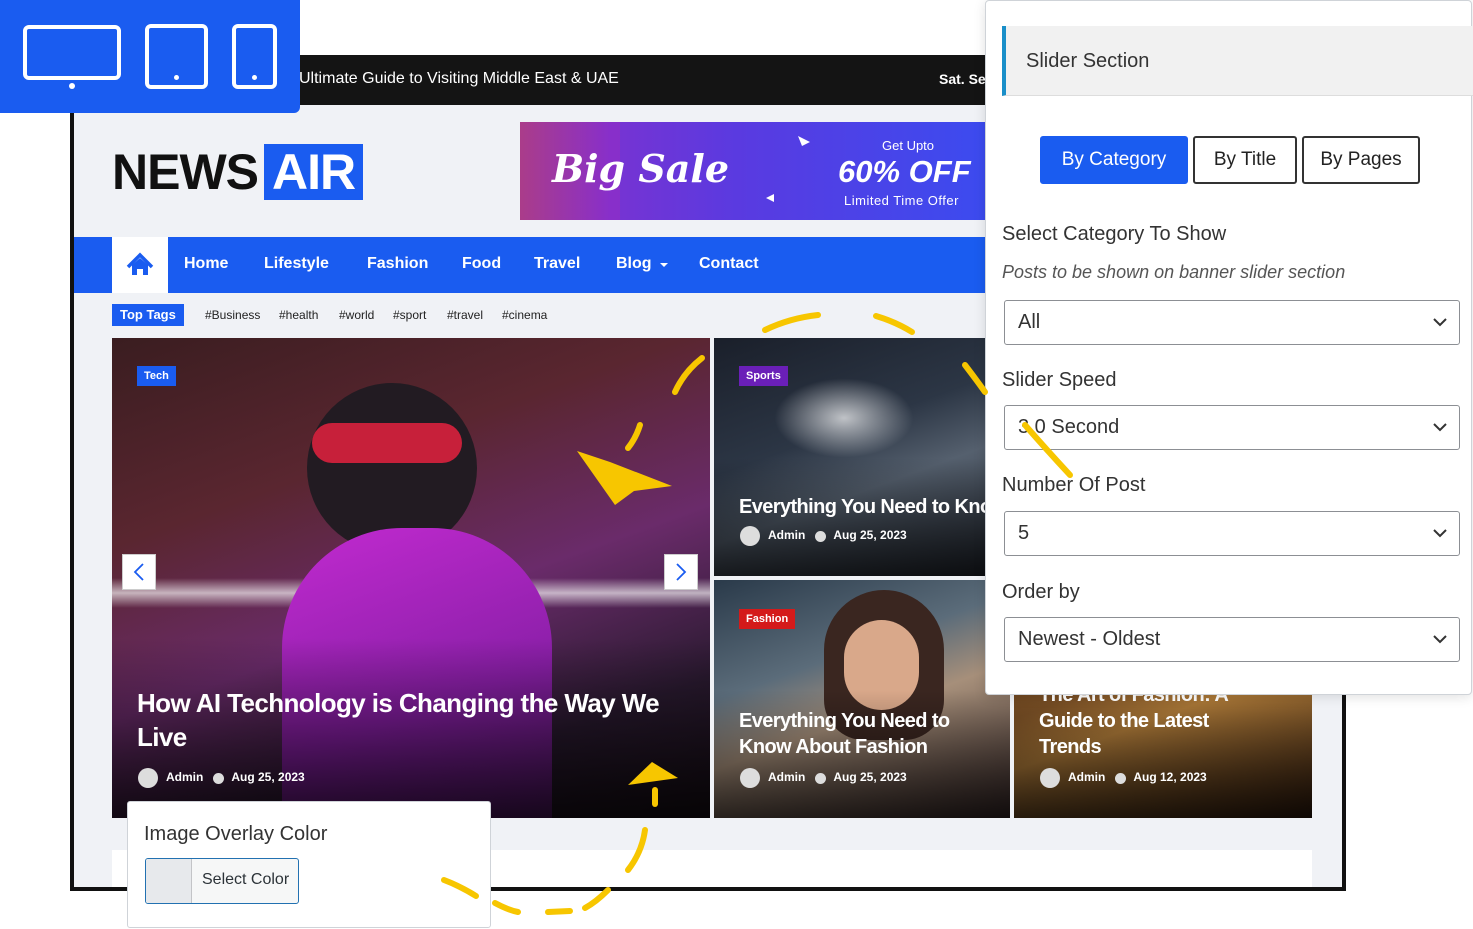 The width and height of the screenshot is (1473, 929). Describe the element at coordinates (254, 56) in the screenshot. I see `mobile-icon` at that location.